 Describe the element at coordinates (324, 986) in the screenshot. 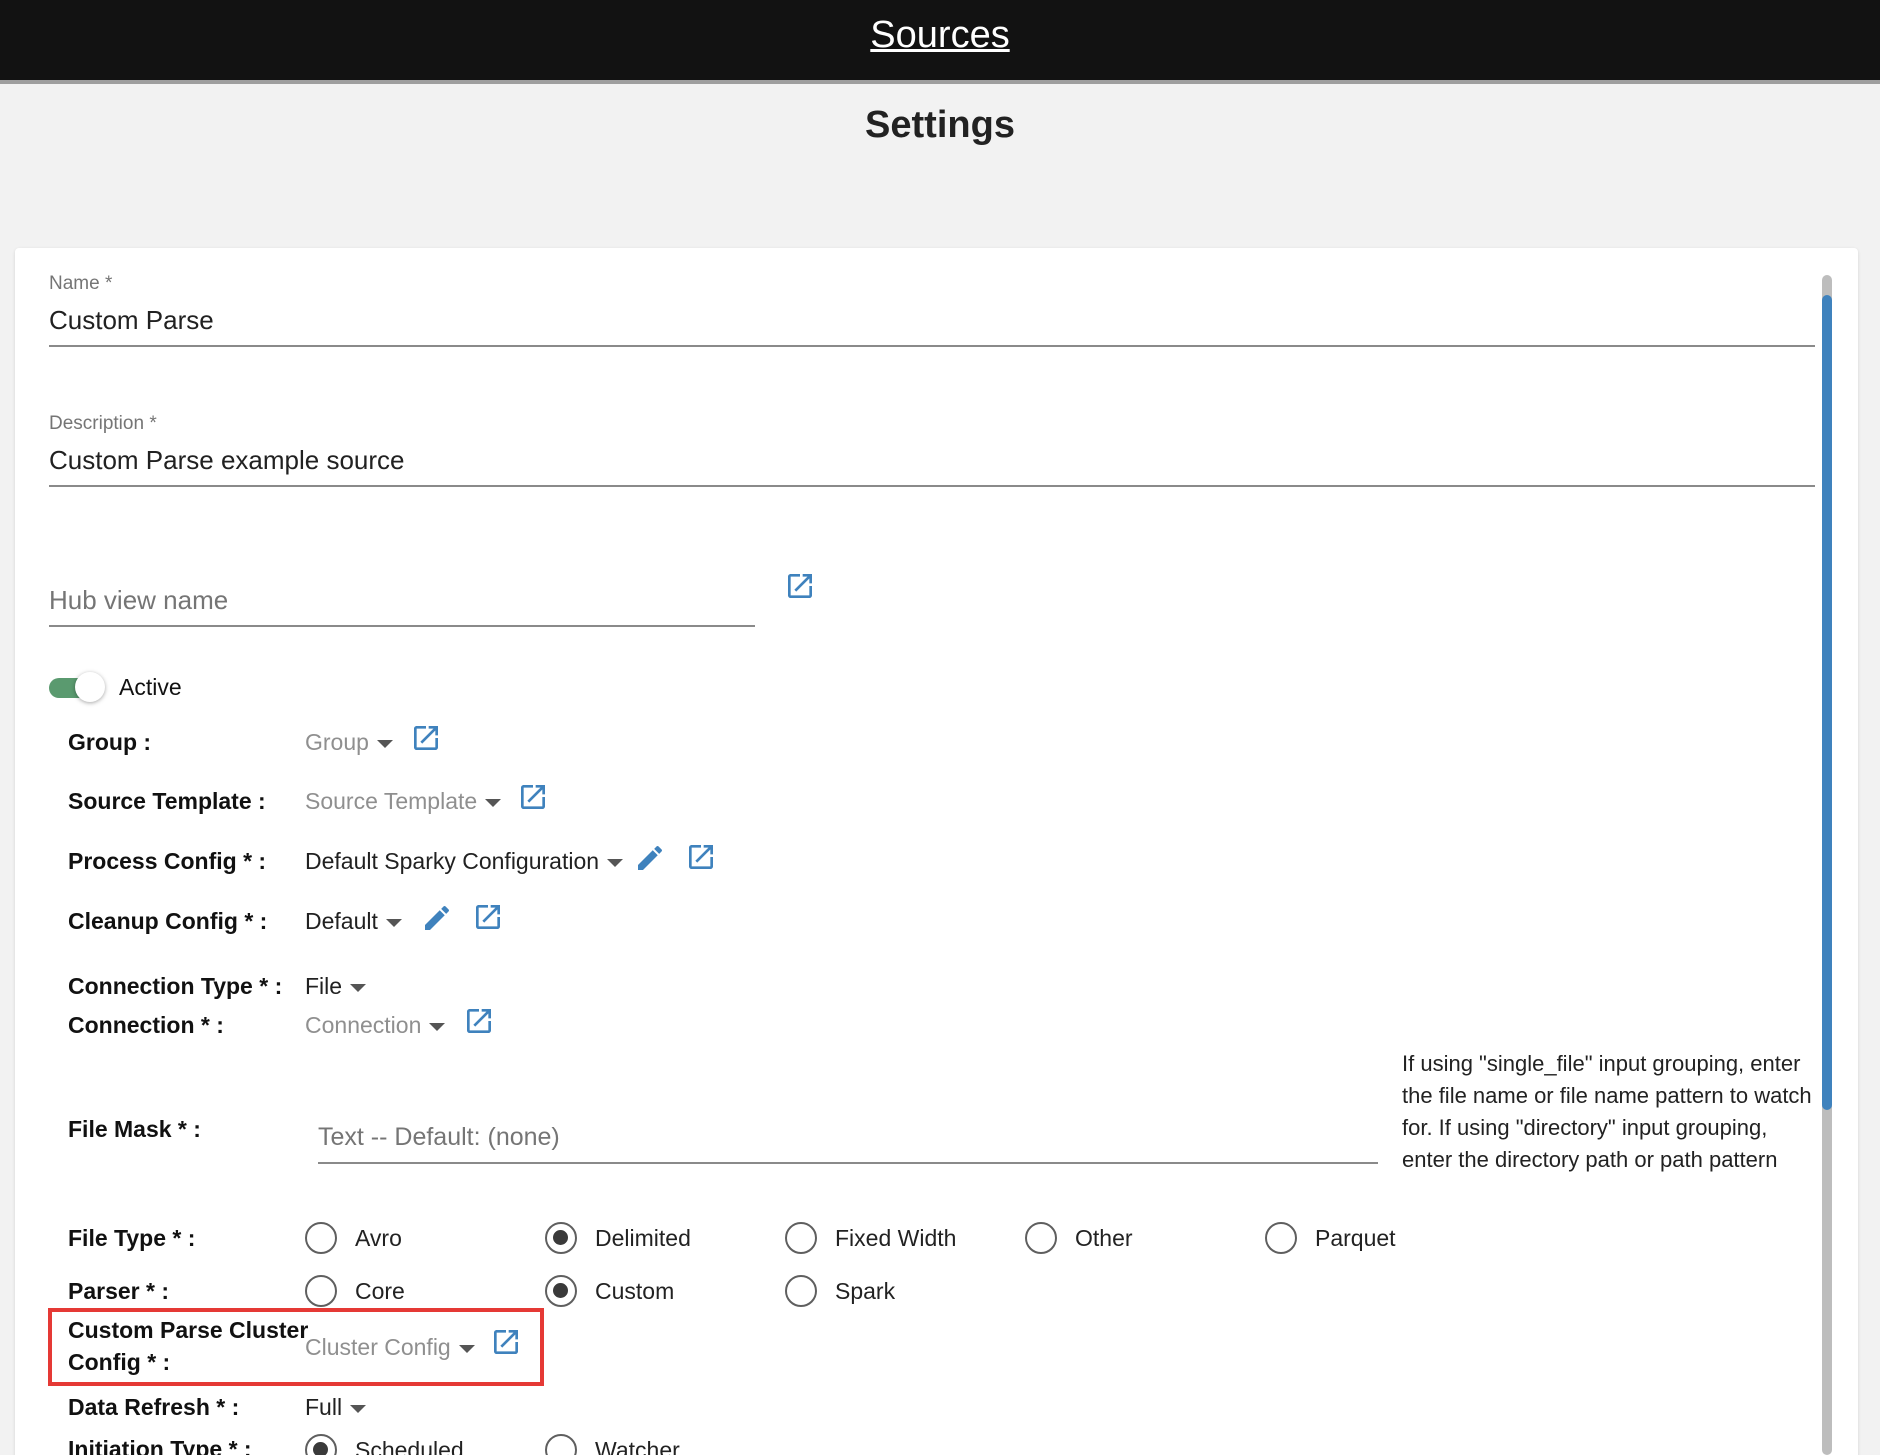

I see `connection-type-select-value: File` at that location.